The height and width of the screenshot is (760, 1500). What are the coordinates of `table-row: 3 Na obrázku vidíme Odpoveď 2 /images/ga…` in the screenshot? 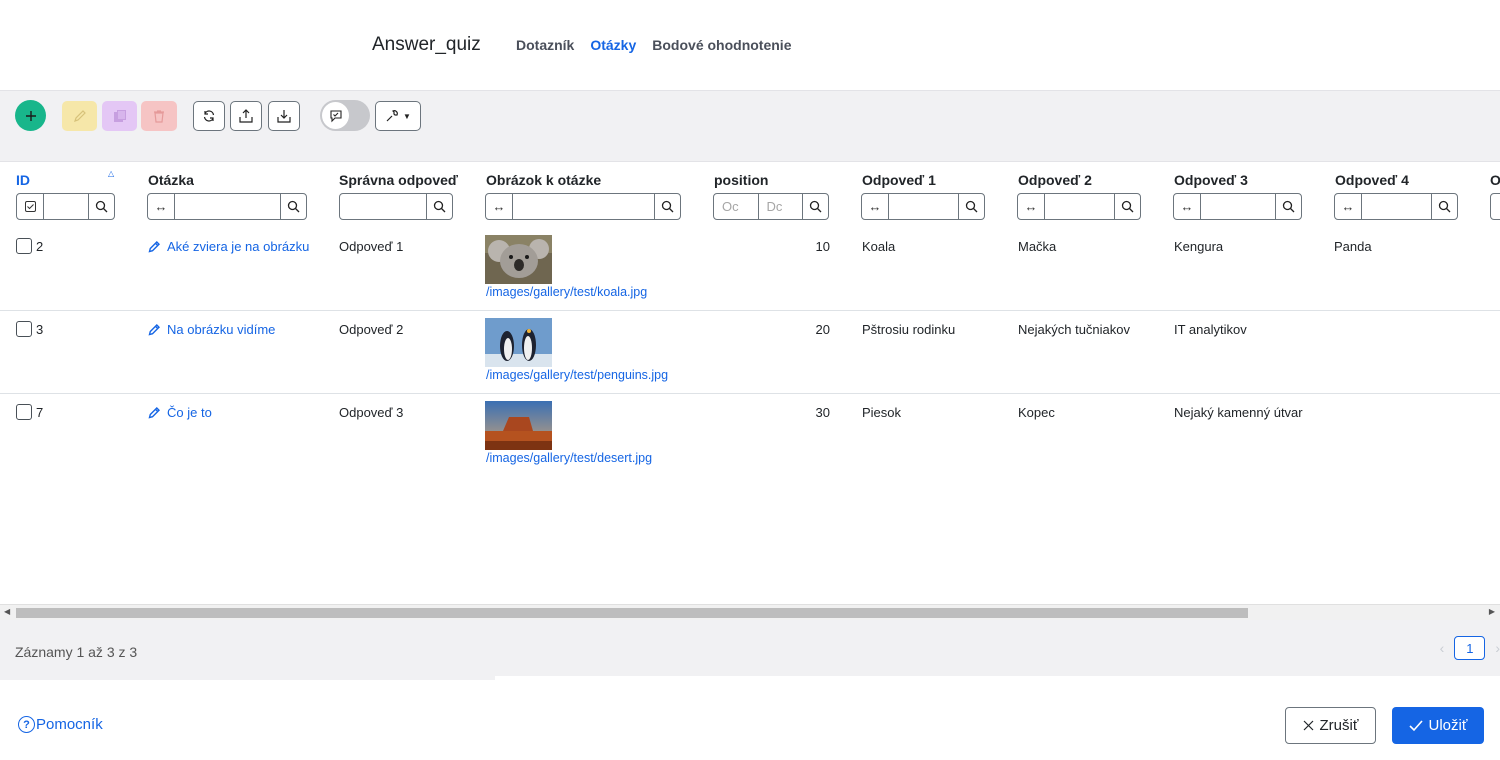 It's located at (750, 352).